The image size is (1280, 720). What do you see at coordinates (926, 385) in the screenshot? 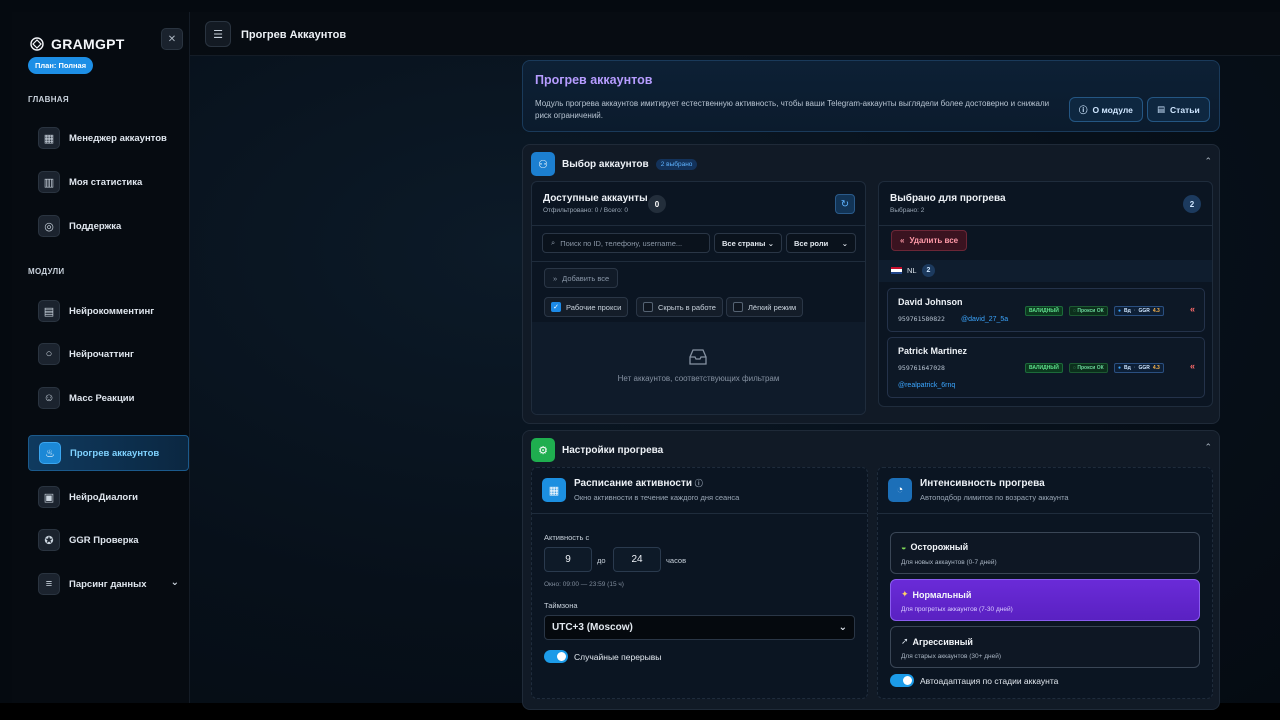
I see `account-username: @realpatrick_6rnq` at bounding box center [926, 385].